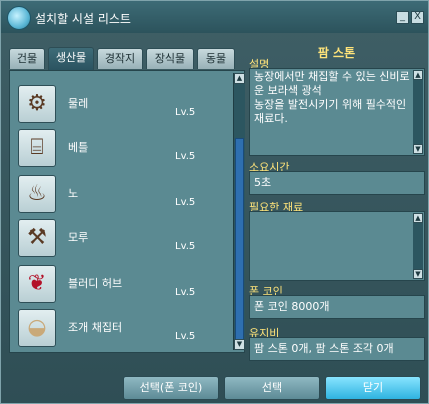 The image size is (429, 404). Describe the element at coordinates (37, 148) in the screenshot. I see `loom-icon: ⌸` at that location.